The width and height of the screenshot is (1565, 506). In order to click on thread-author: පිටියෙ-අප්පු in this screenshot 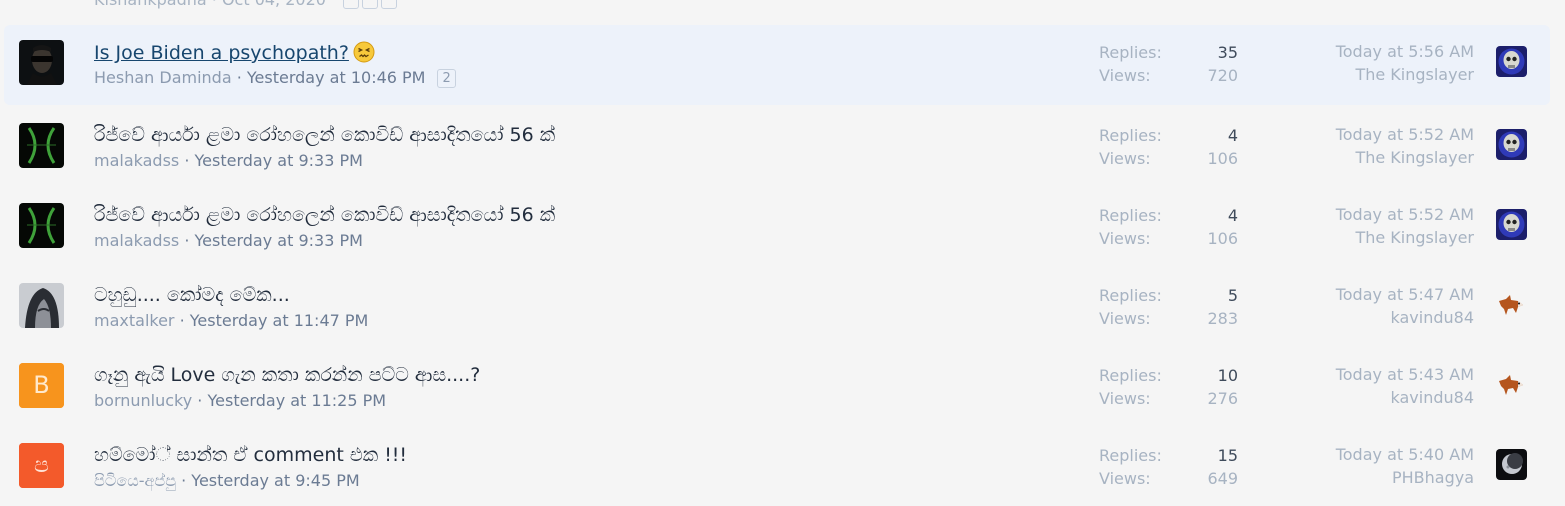, I will do `click(135, 480)`.